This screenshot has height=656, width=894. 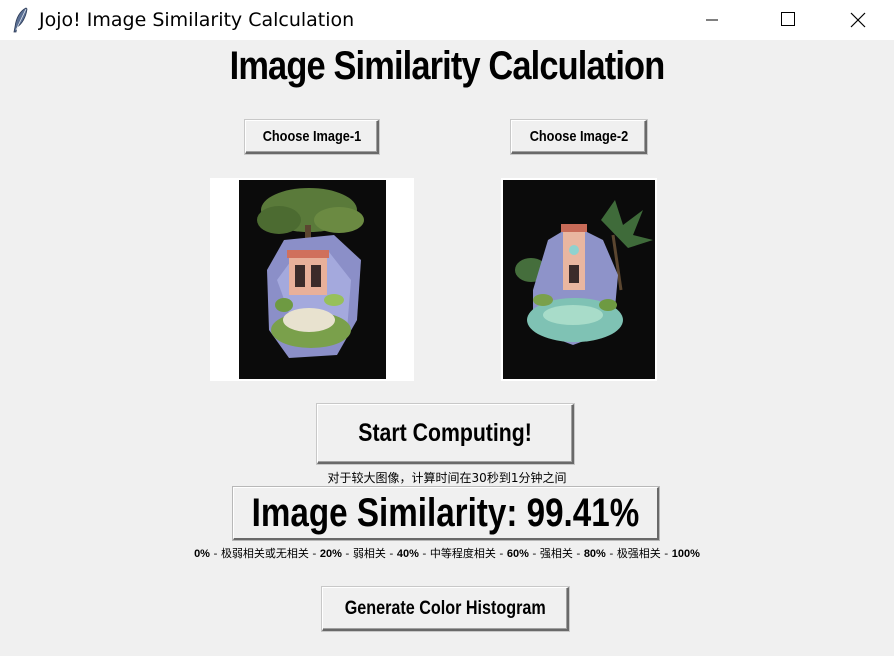 I want to click on title-bar: Jojo! Image Similarity Calculation, so click(x=447, y=20).